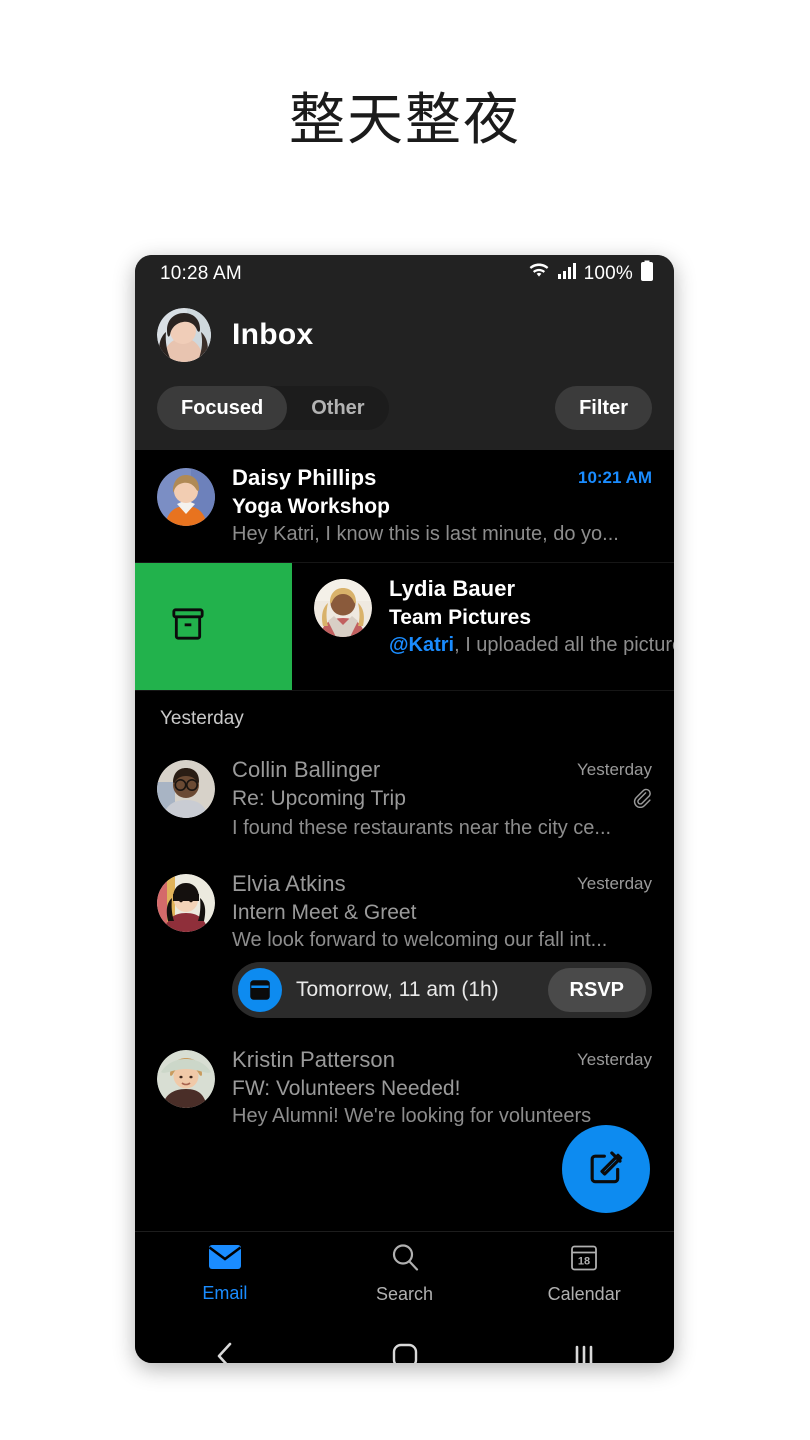  I want to click on tab-email: Email, so click(225, 1273).